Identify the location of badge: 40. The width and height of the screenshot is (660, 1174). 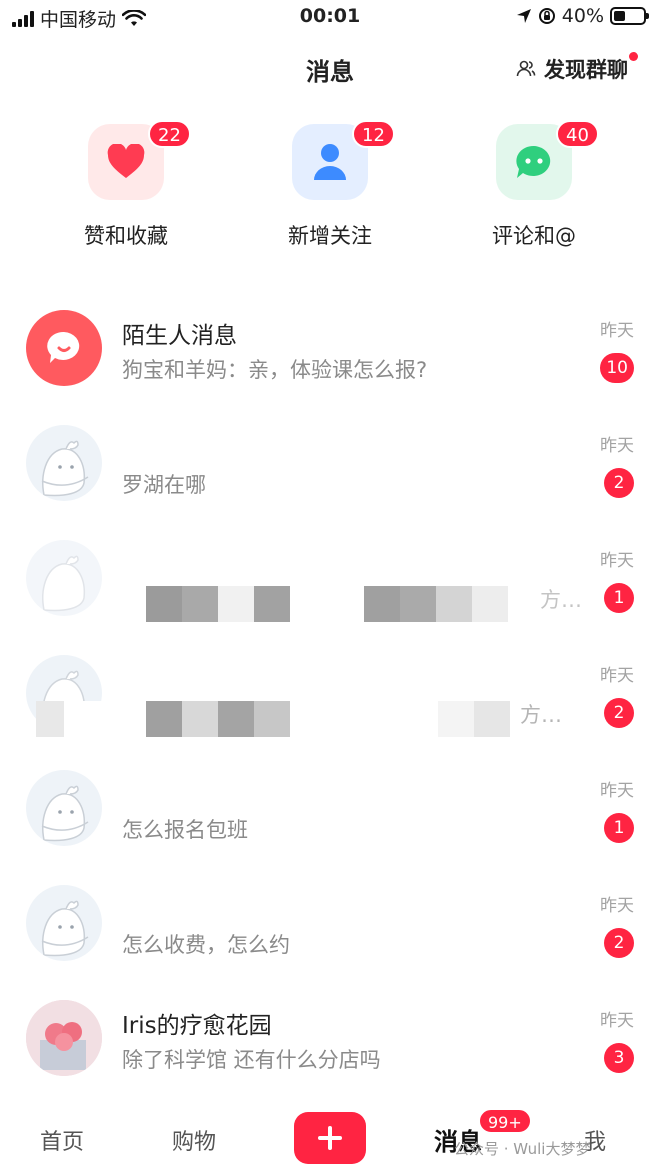
(577, 134).